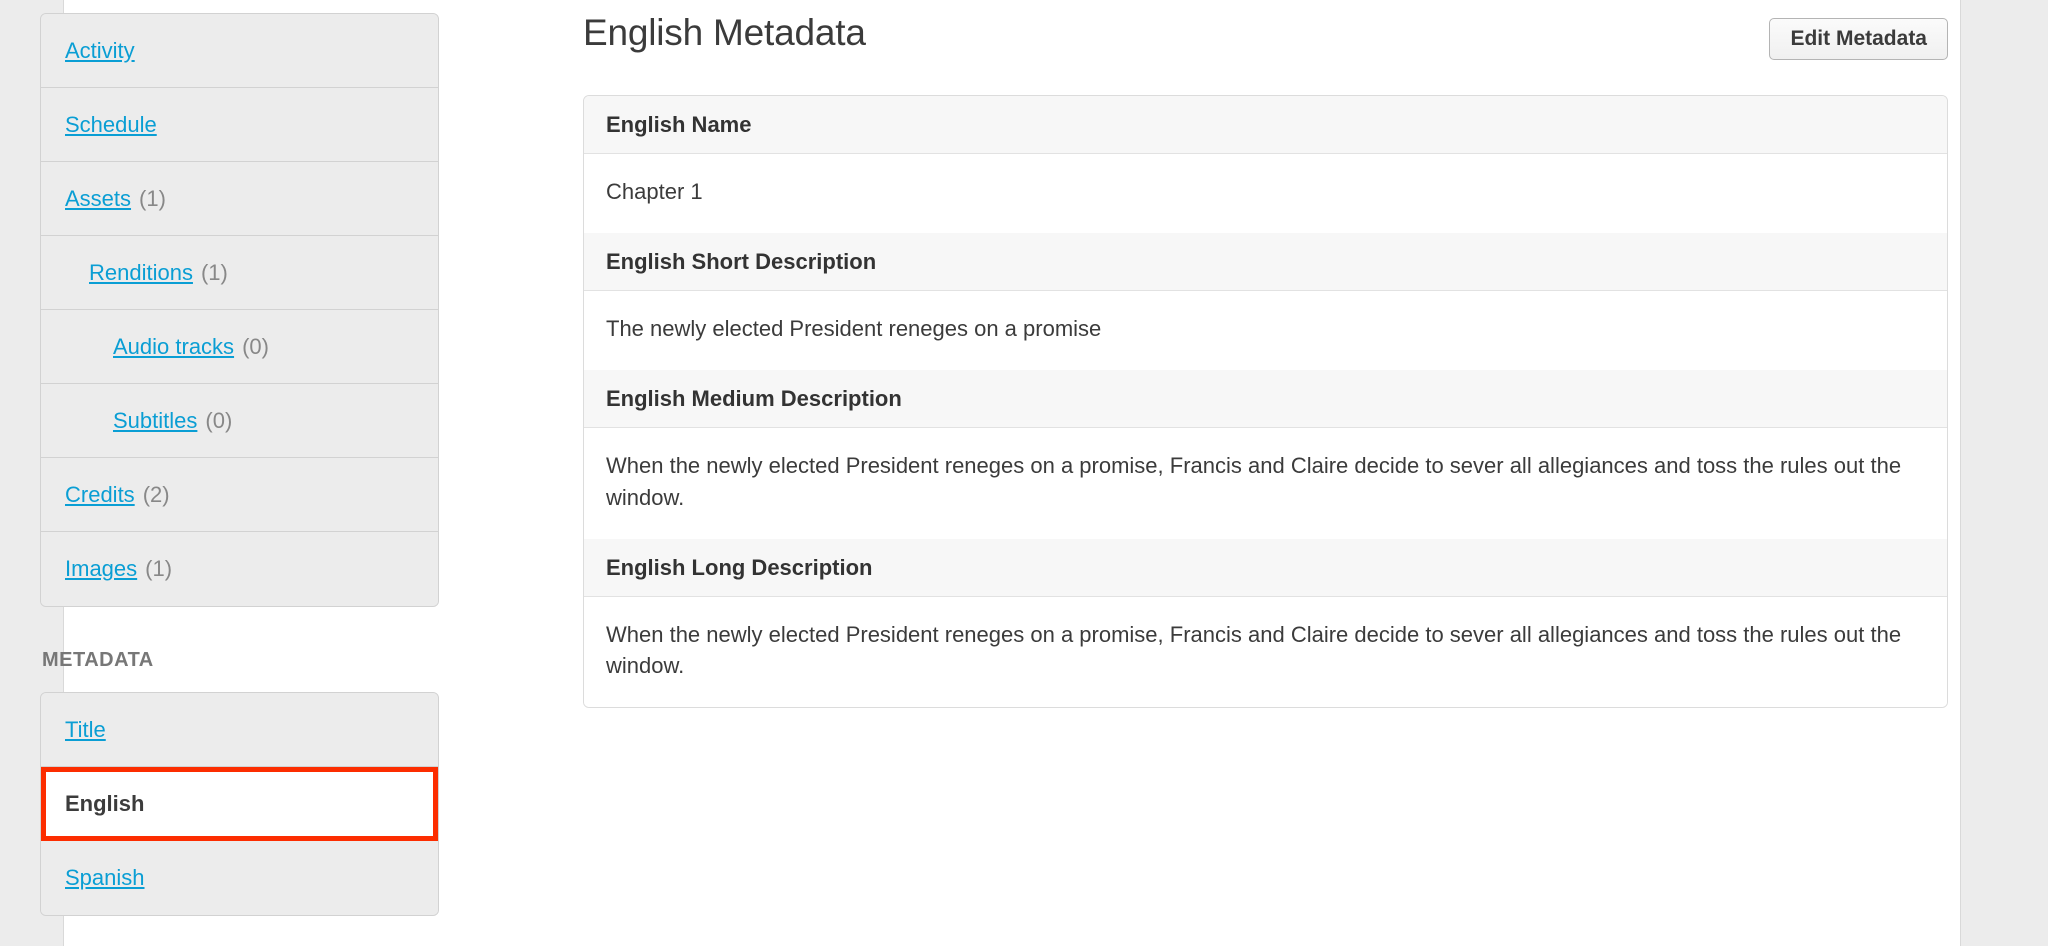  What do you see at coordinates (239, 51) in the screenshot?
I see `sidebar-item-activity: Activity` at bounding box center [239, 51].